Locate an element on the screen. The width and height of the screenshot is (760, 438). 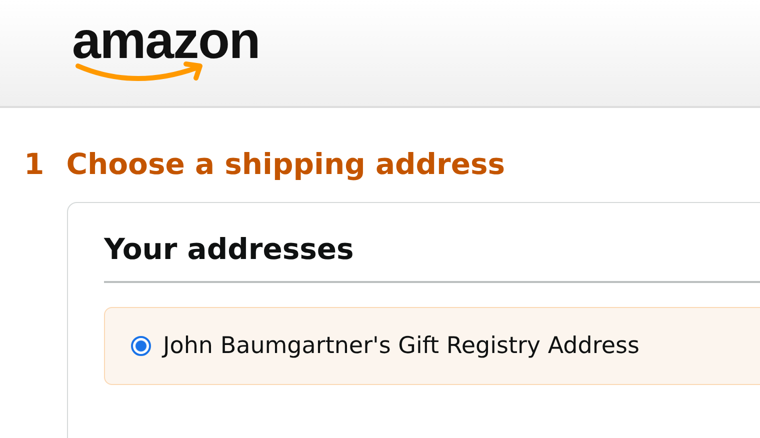
section-heading: Your addresses is located at coordinates (432, 257).